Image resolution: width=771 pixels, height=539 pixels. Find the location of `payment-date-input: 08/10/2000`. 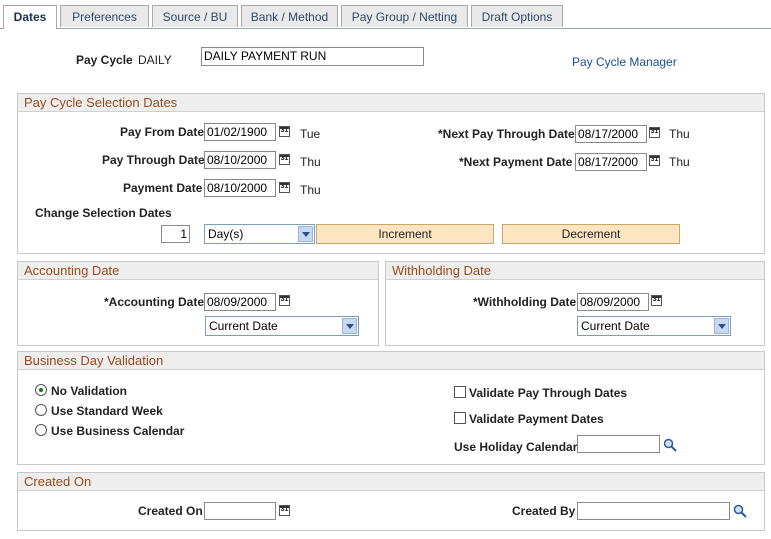

payment-date-input: 08/10/2000 is located at coordinates (240, 188).